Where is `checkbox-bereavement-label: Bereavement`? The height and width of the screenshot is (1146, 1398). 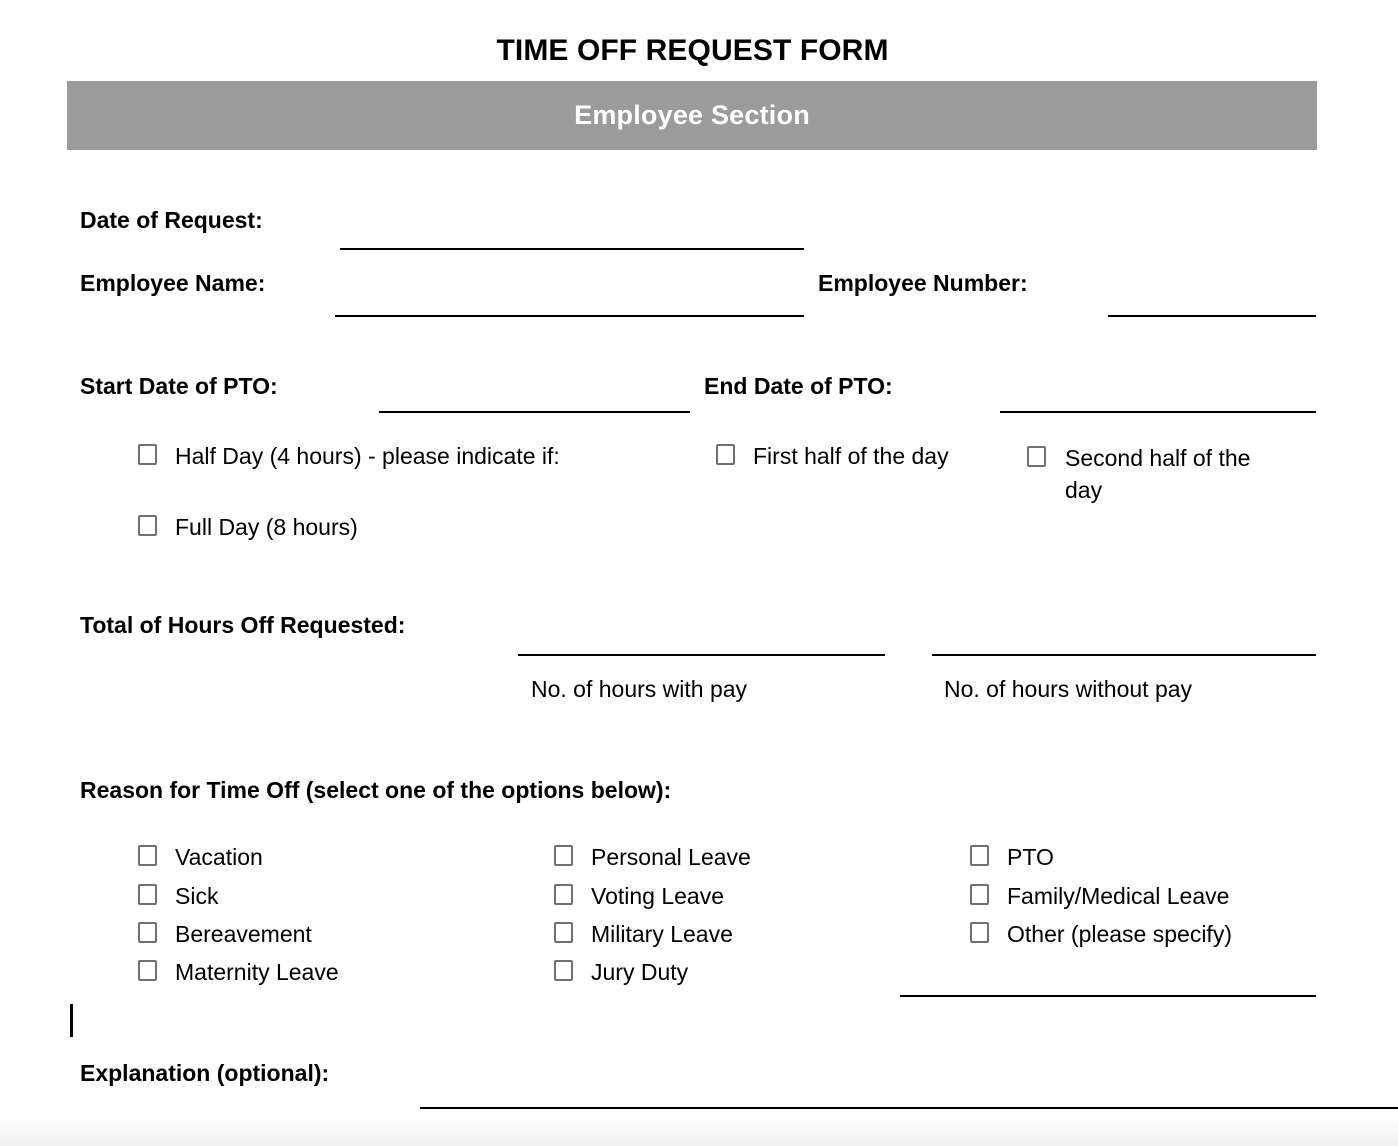 checkbox-bereavement-label: Bereavement is located at coordinates (243, 934).